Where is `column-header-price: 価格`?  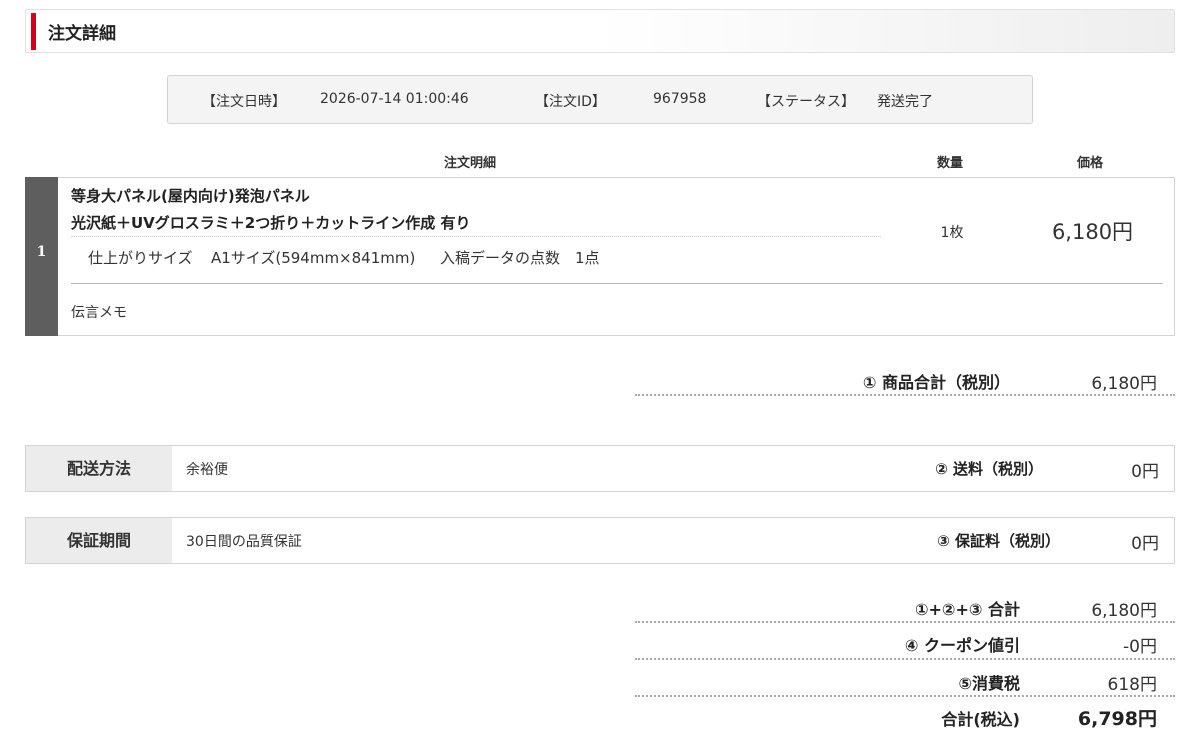 column-header-price: 価格 is located at coordinates (1090, 163).